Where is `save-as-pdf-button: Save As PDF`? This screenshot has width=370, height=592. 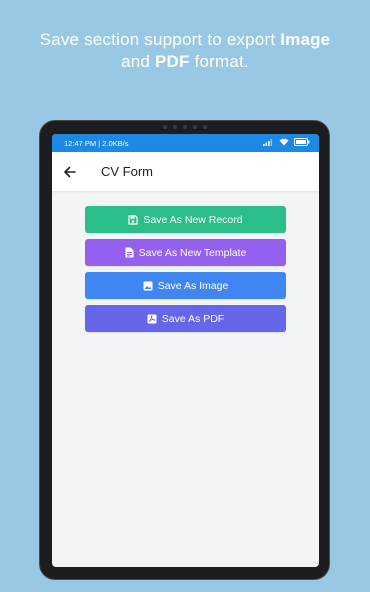
save-as-pdf-button: Save As PDF is located at coordinates (185, 318).